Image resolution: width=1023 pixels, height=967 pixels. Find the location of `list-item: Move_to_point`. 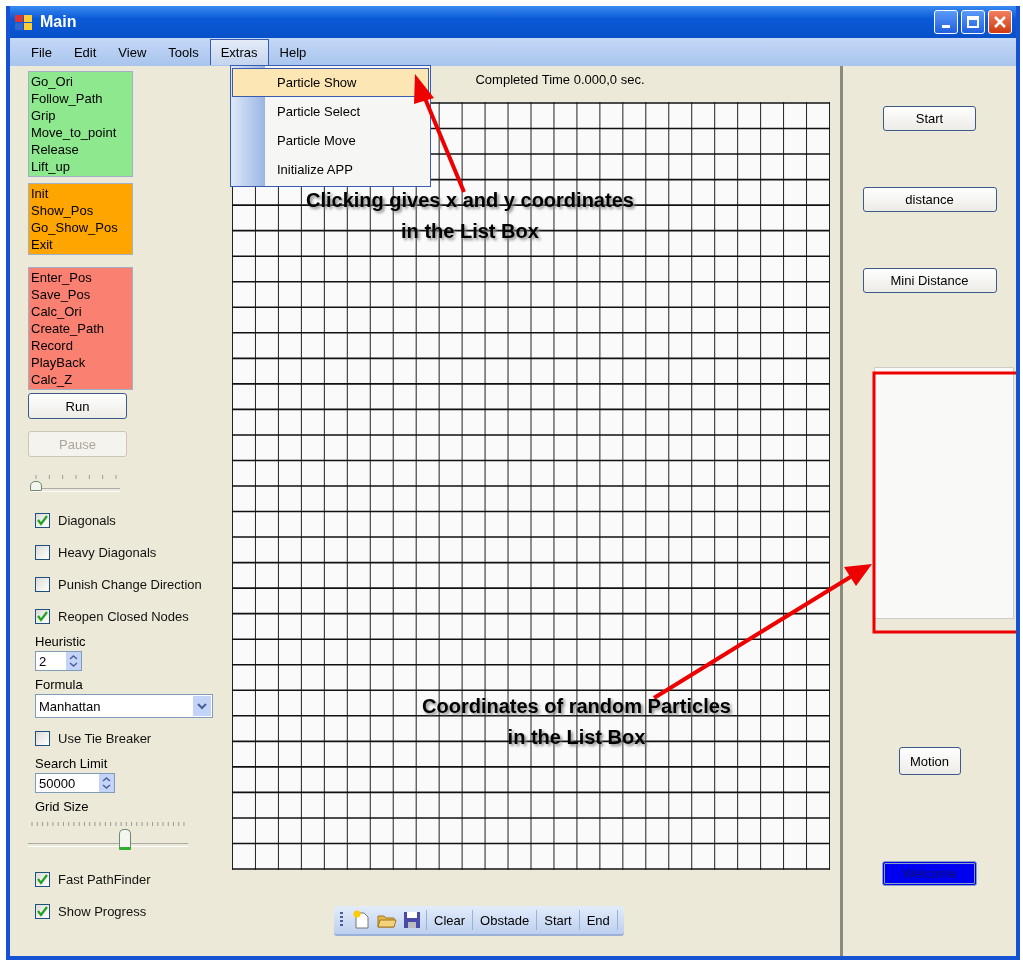

list-item: Move_to_point is located at coordinates (80, 132).